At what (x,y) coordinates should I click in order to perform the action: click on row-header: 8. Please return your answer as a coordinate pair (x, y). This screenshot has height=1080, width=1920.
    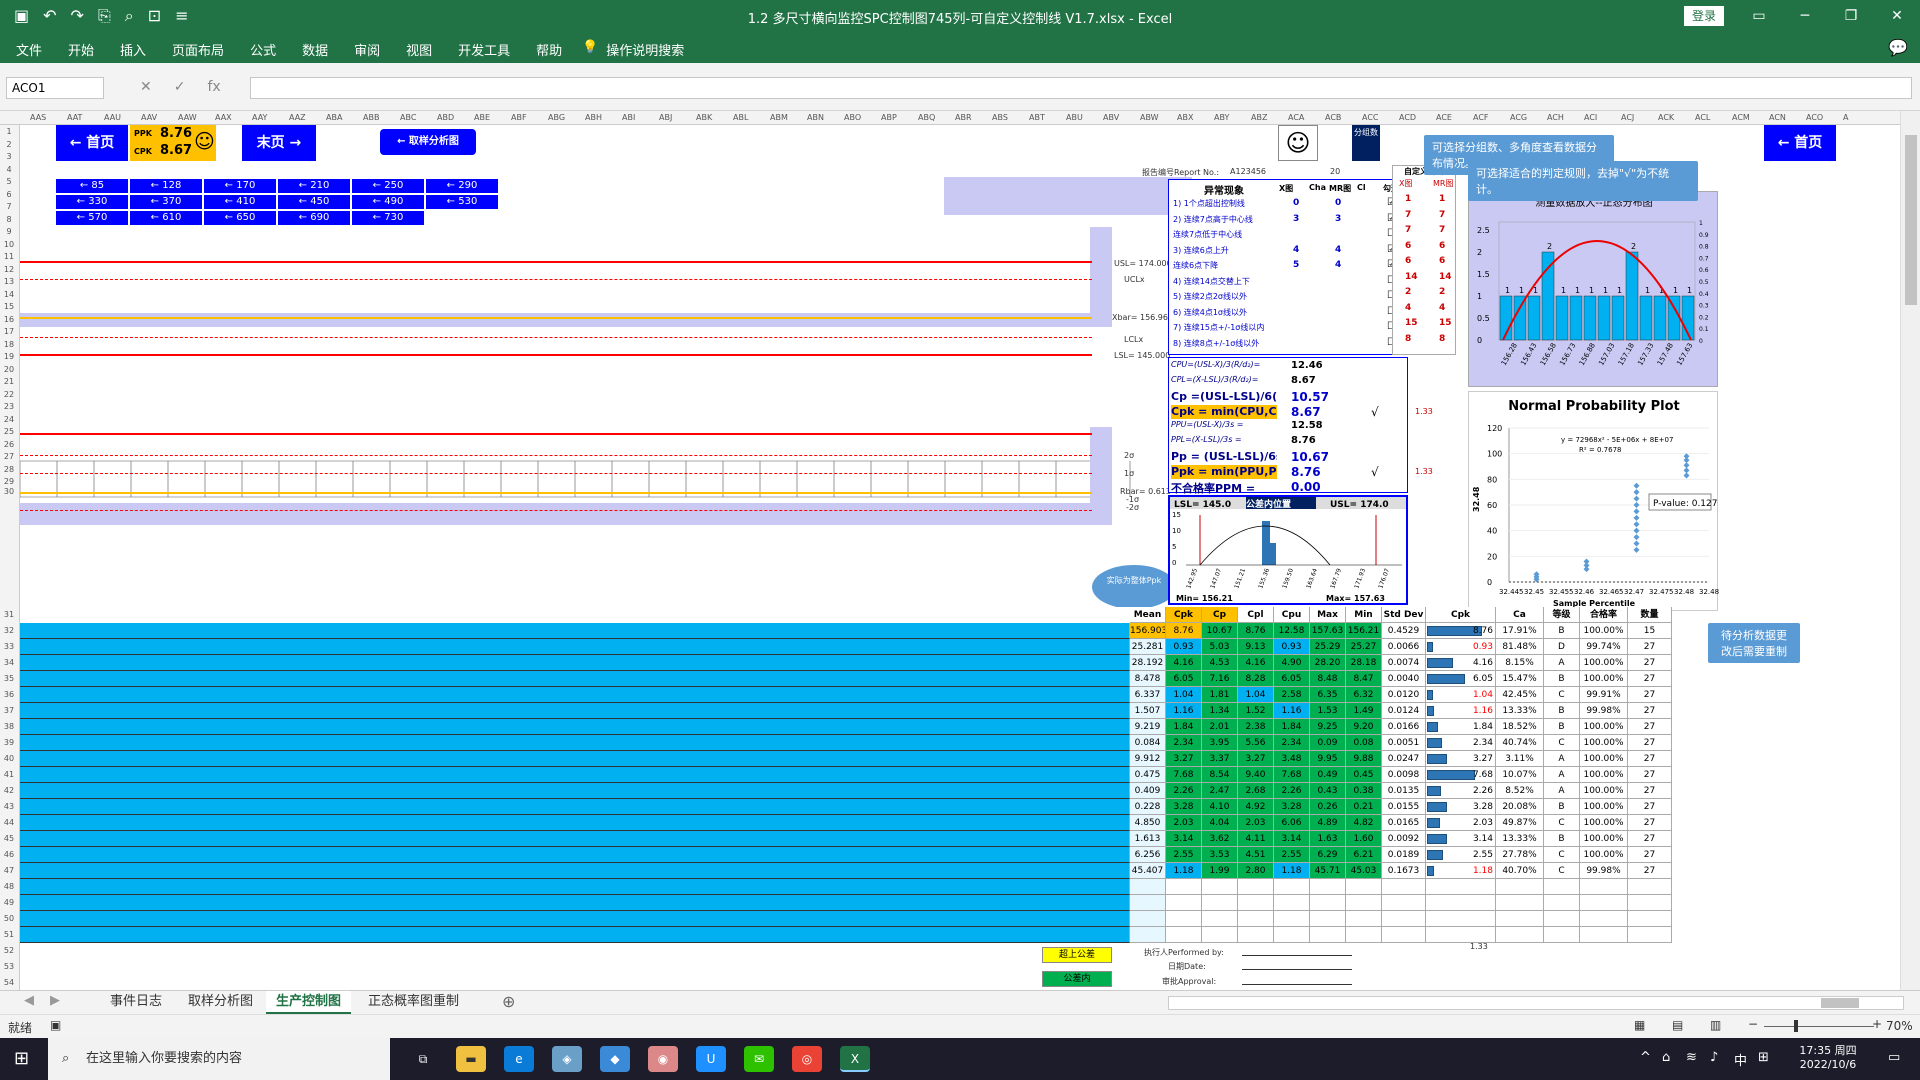
    Looking at the image, I should click on (9, 219).